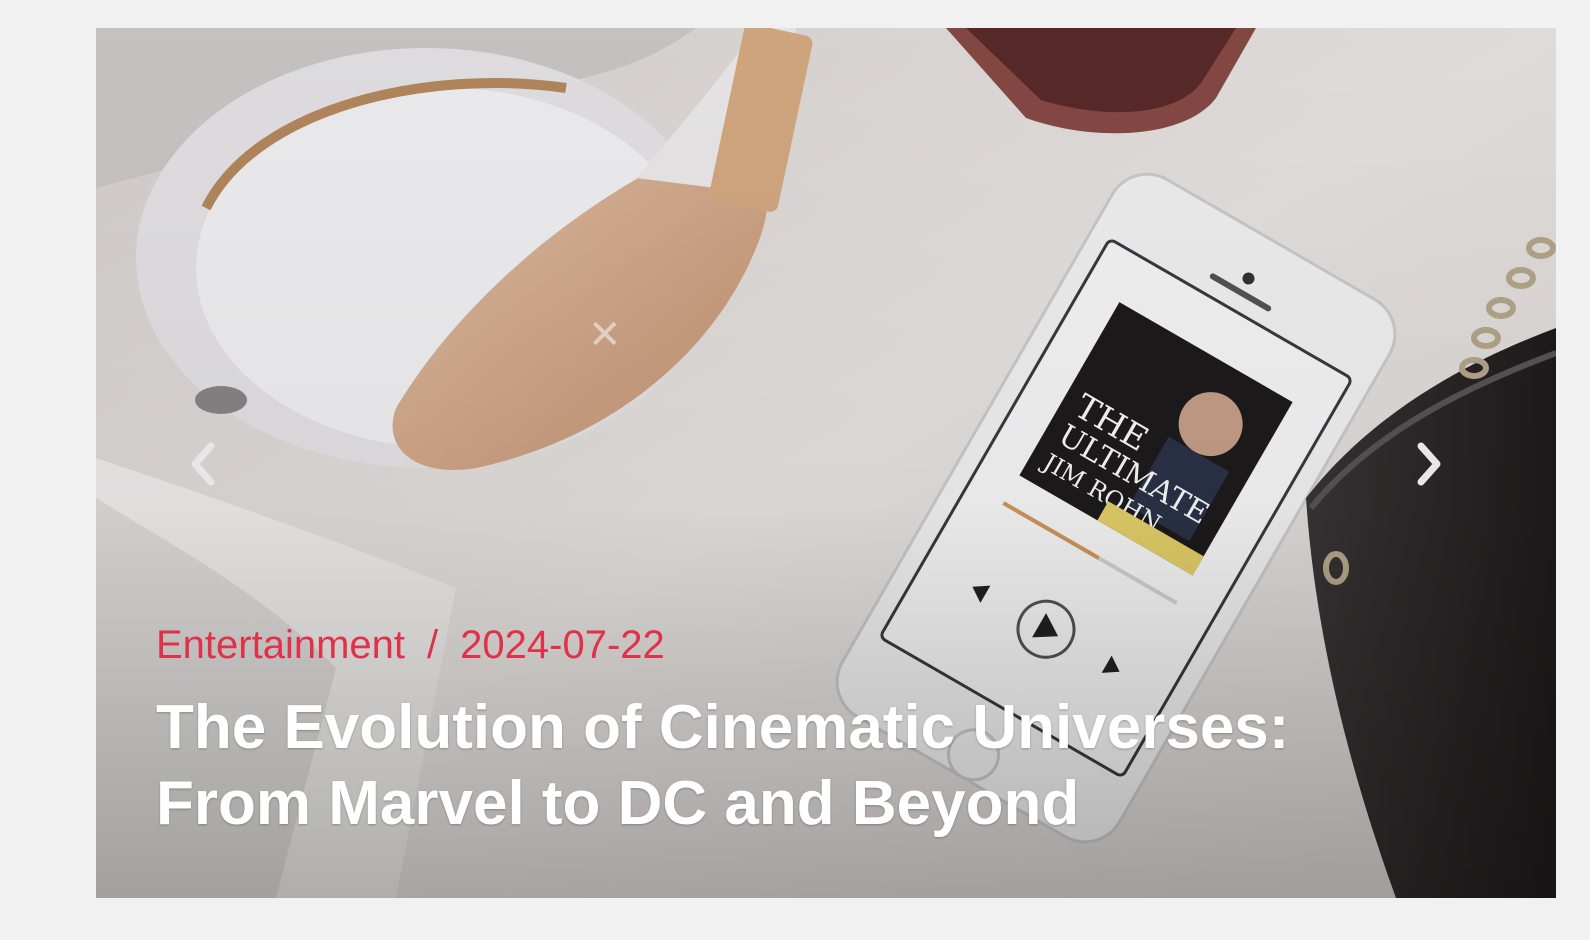 The height and width of the screenshot is (940, 1590). I want to click on chevron-right-icon, so click(1429, 464).